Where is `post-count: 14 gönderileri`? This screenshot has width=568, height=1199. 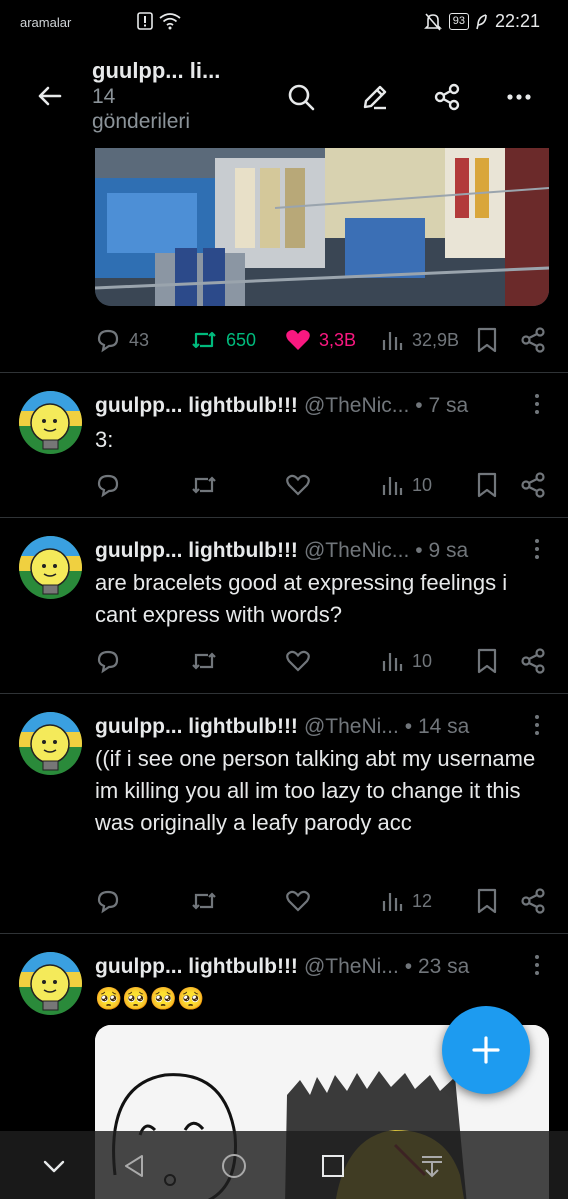
post-count: 14 gönderileri is located at coordinates (157, 109).